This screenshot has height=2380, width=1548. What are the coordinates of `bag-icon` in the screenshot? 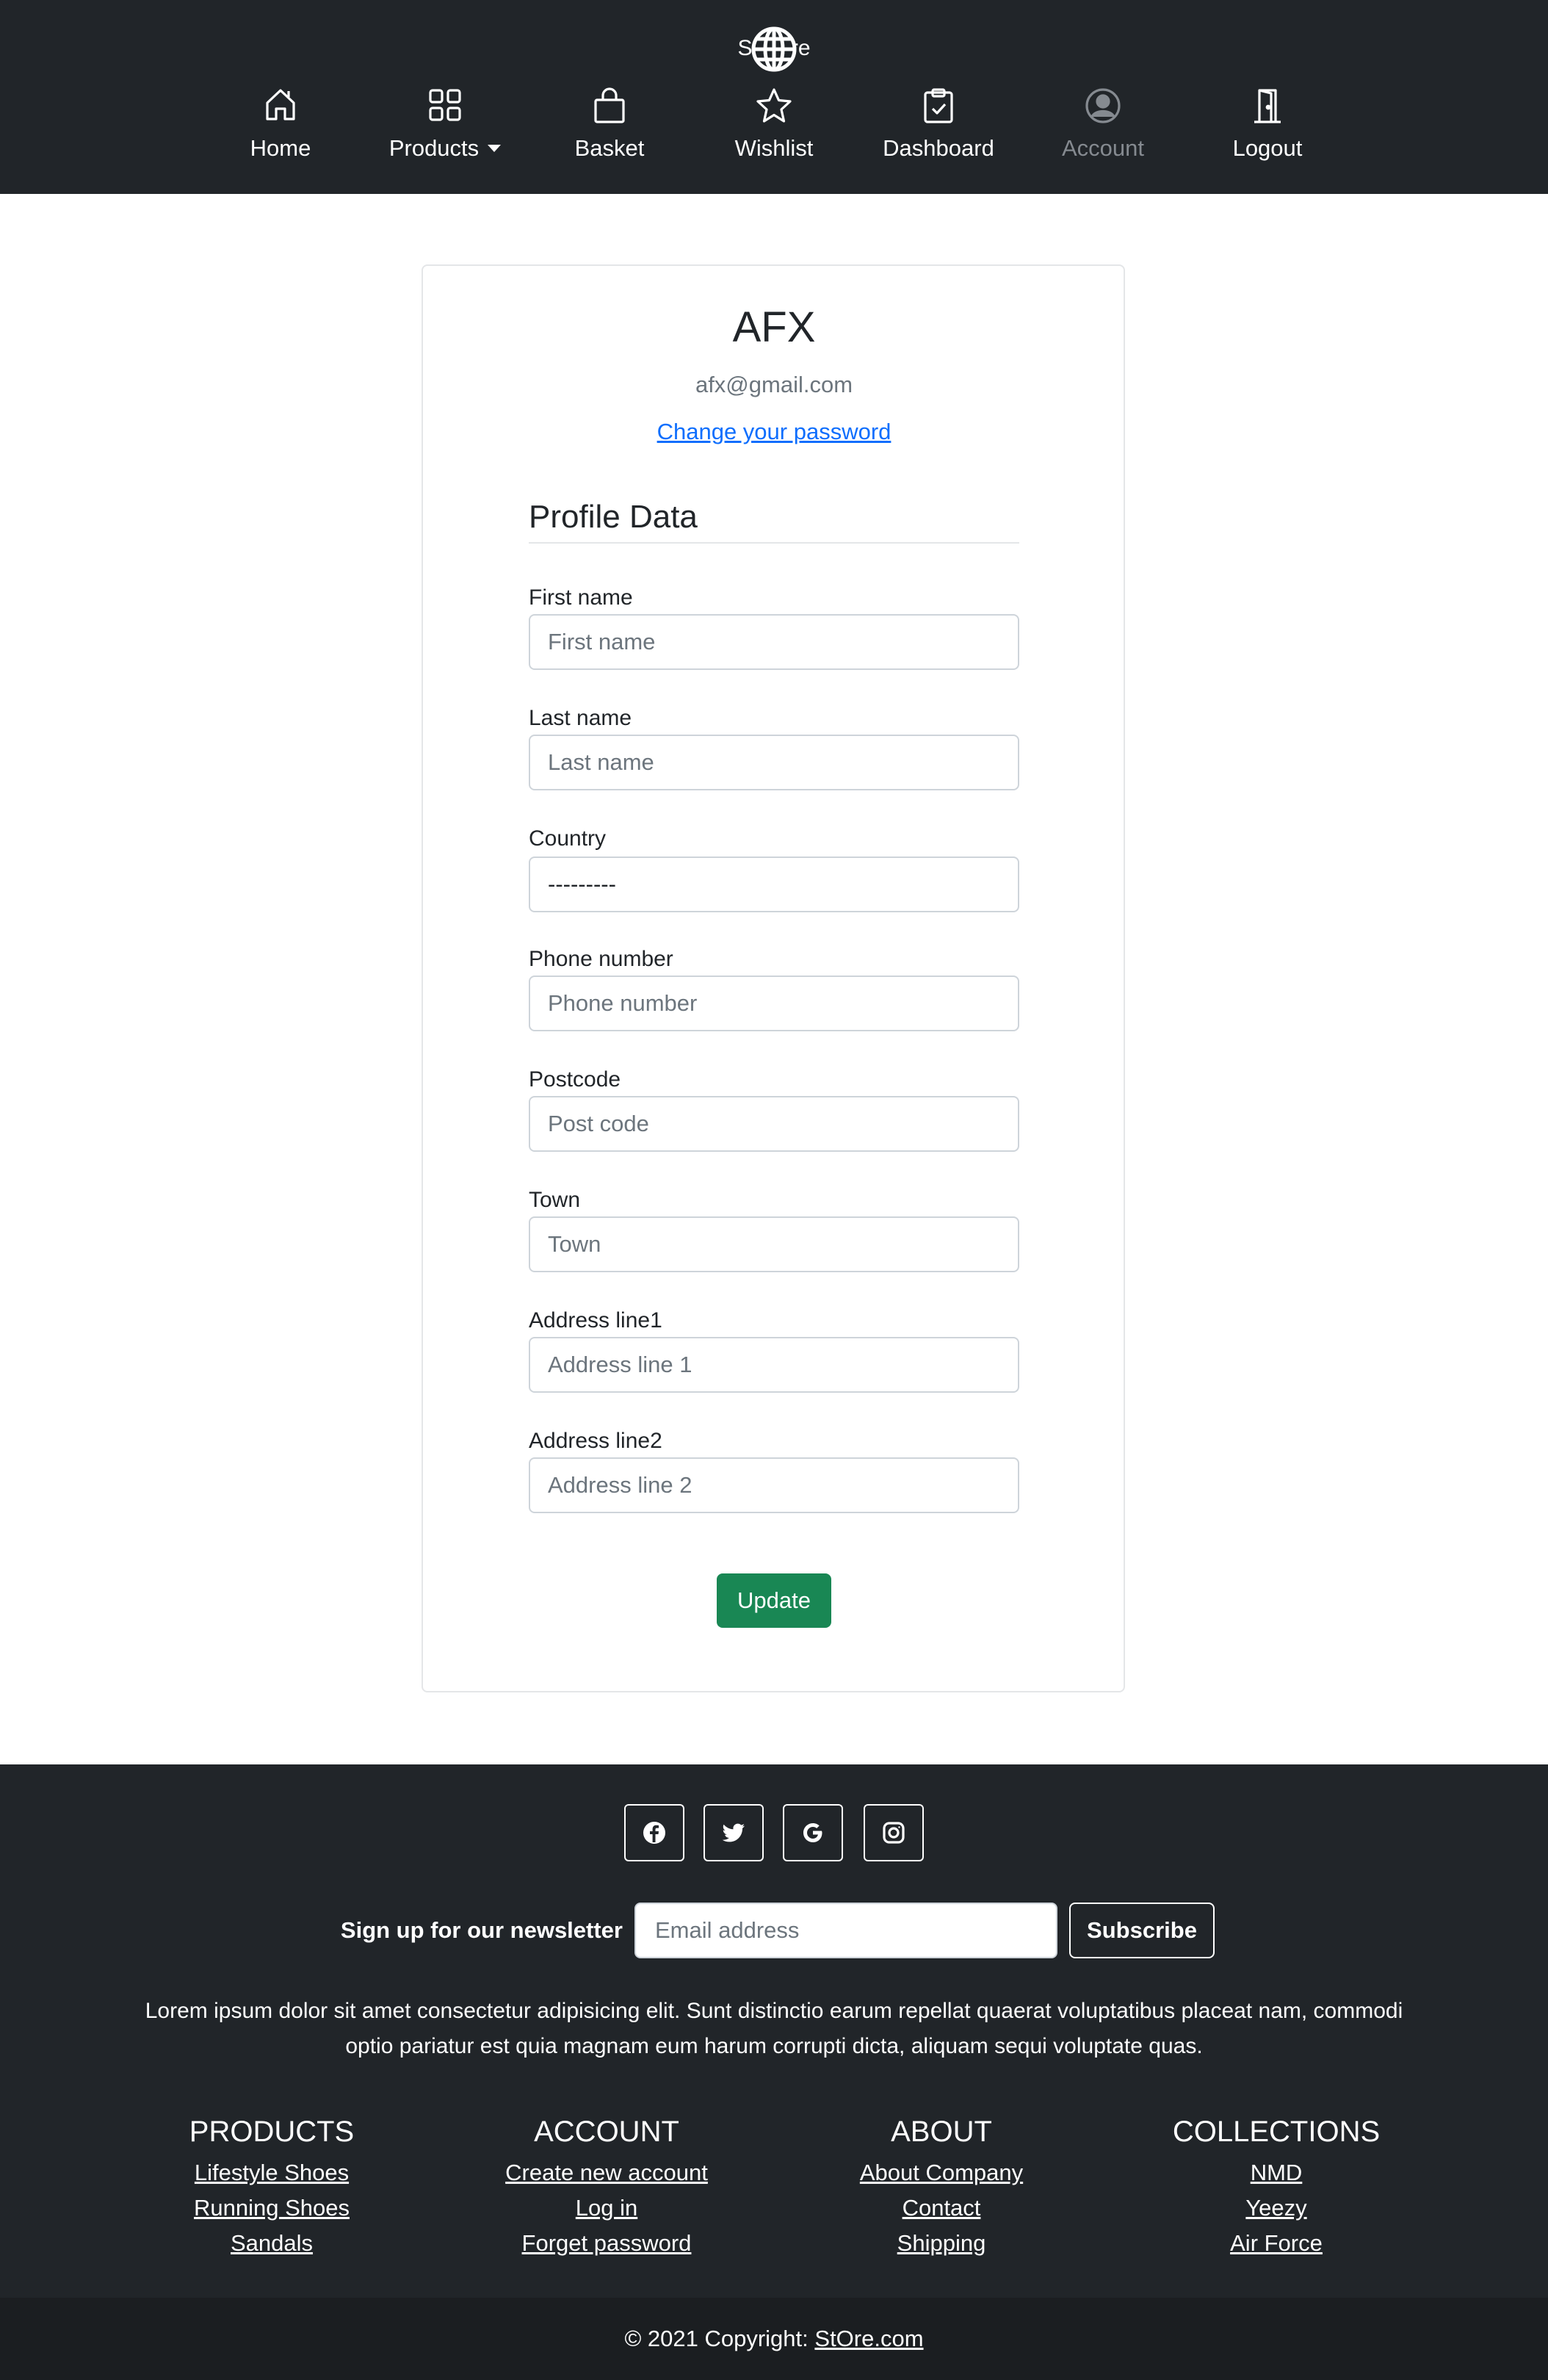 It's located at (609, 105).